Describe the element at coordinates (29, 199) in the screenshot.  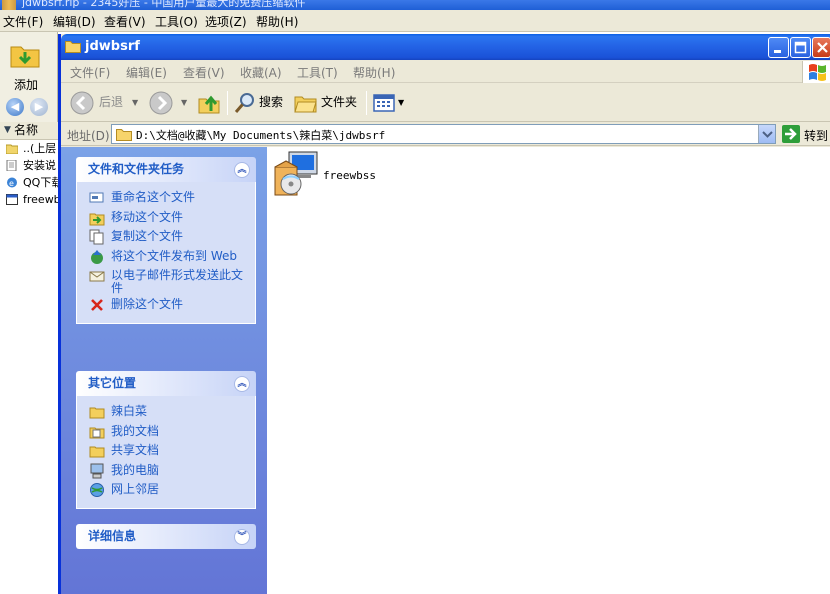
I see `bg-list-item: freewb` at that location.